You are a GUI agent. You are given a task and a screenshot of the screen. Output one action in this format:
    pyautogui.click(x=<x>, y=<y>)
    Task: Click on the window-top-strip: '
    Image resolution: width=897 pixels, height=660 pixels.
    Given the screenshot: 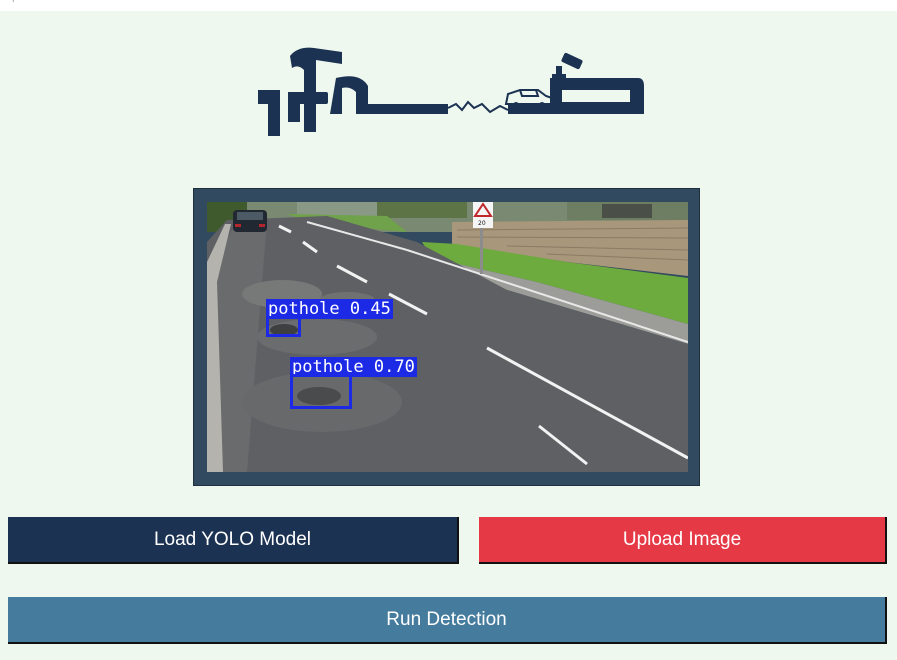 What is the action you would take?
    pyautogui.click(x=448, y=5)
    